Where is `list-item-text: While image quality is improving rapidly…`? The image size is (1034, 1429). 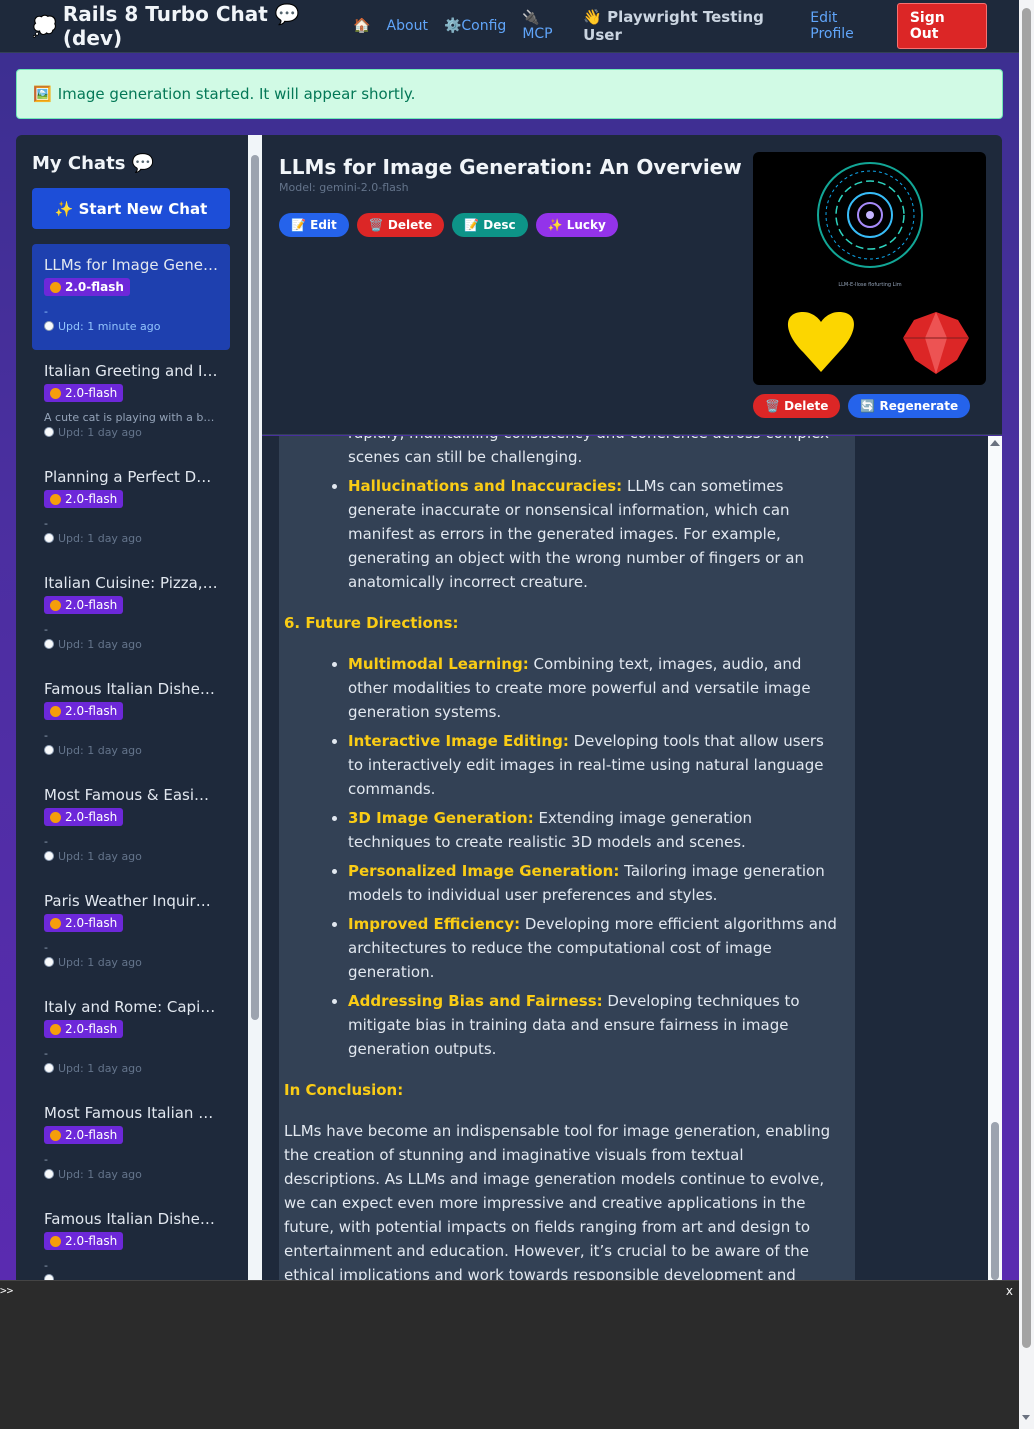 list-item-text: While image quality is improving rapidly… is located at coordinates (588, 451).